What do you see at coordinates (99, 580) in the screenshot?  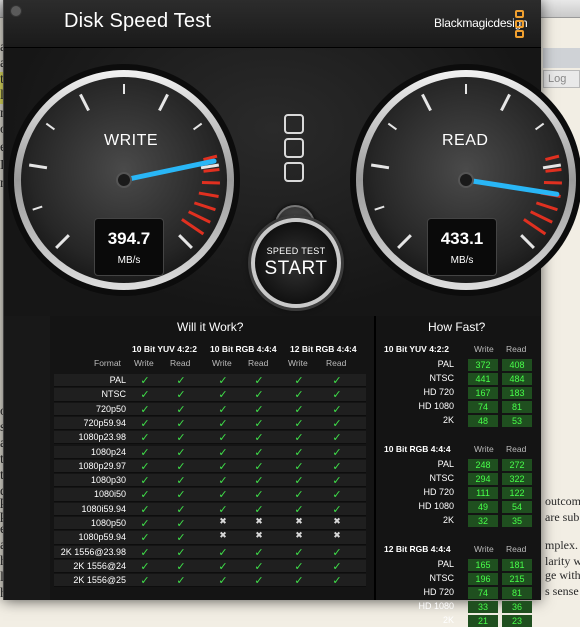 I see `format-label: 2K 1556@25` at bounding box center [99, 580].